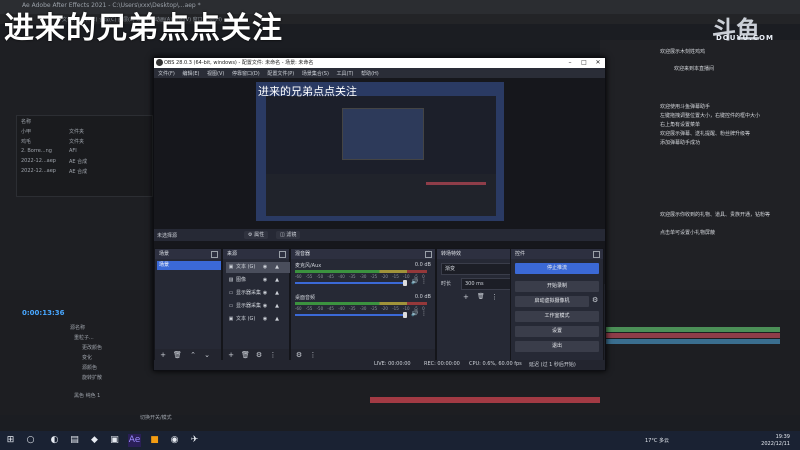 The height and width of the screenshot is (450, 800). I want to click on timeline-footer: 切换开关/模式, so click(156, 417).